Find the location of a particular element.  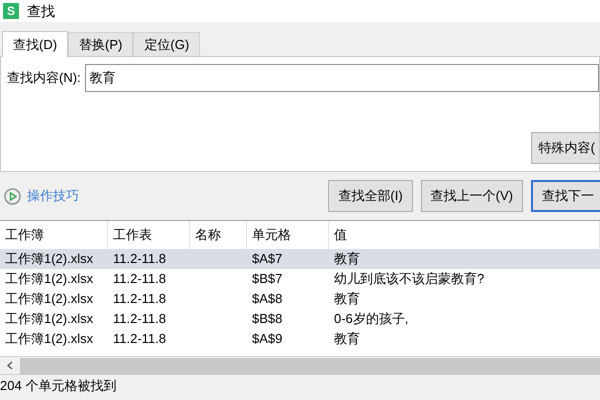

scroll-left-icon is located at coordinates (10, 365).